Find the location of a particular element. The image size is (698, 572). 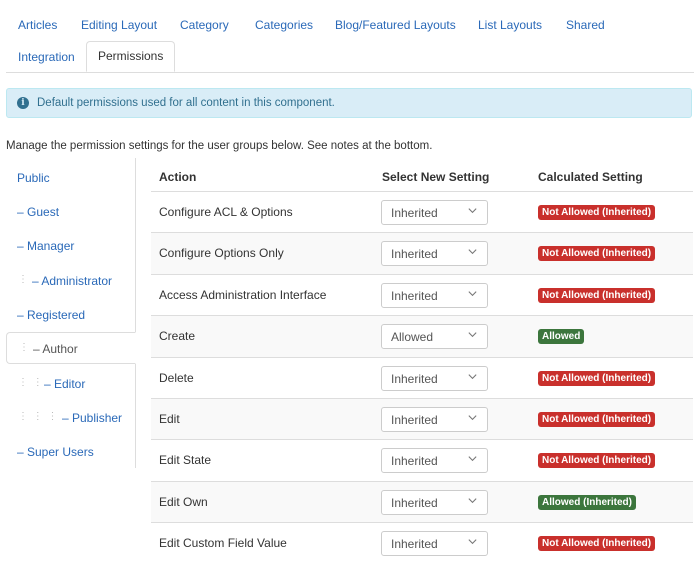

action-label: Configure Options Only is located at coordinates (221, 253).